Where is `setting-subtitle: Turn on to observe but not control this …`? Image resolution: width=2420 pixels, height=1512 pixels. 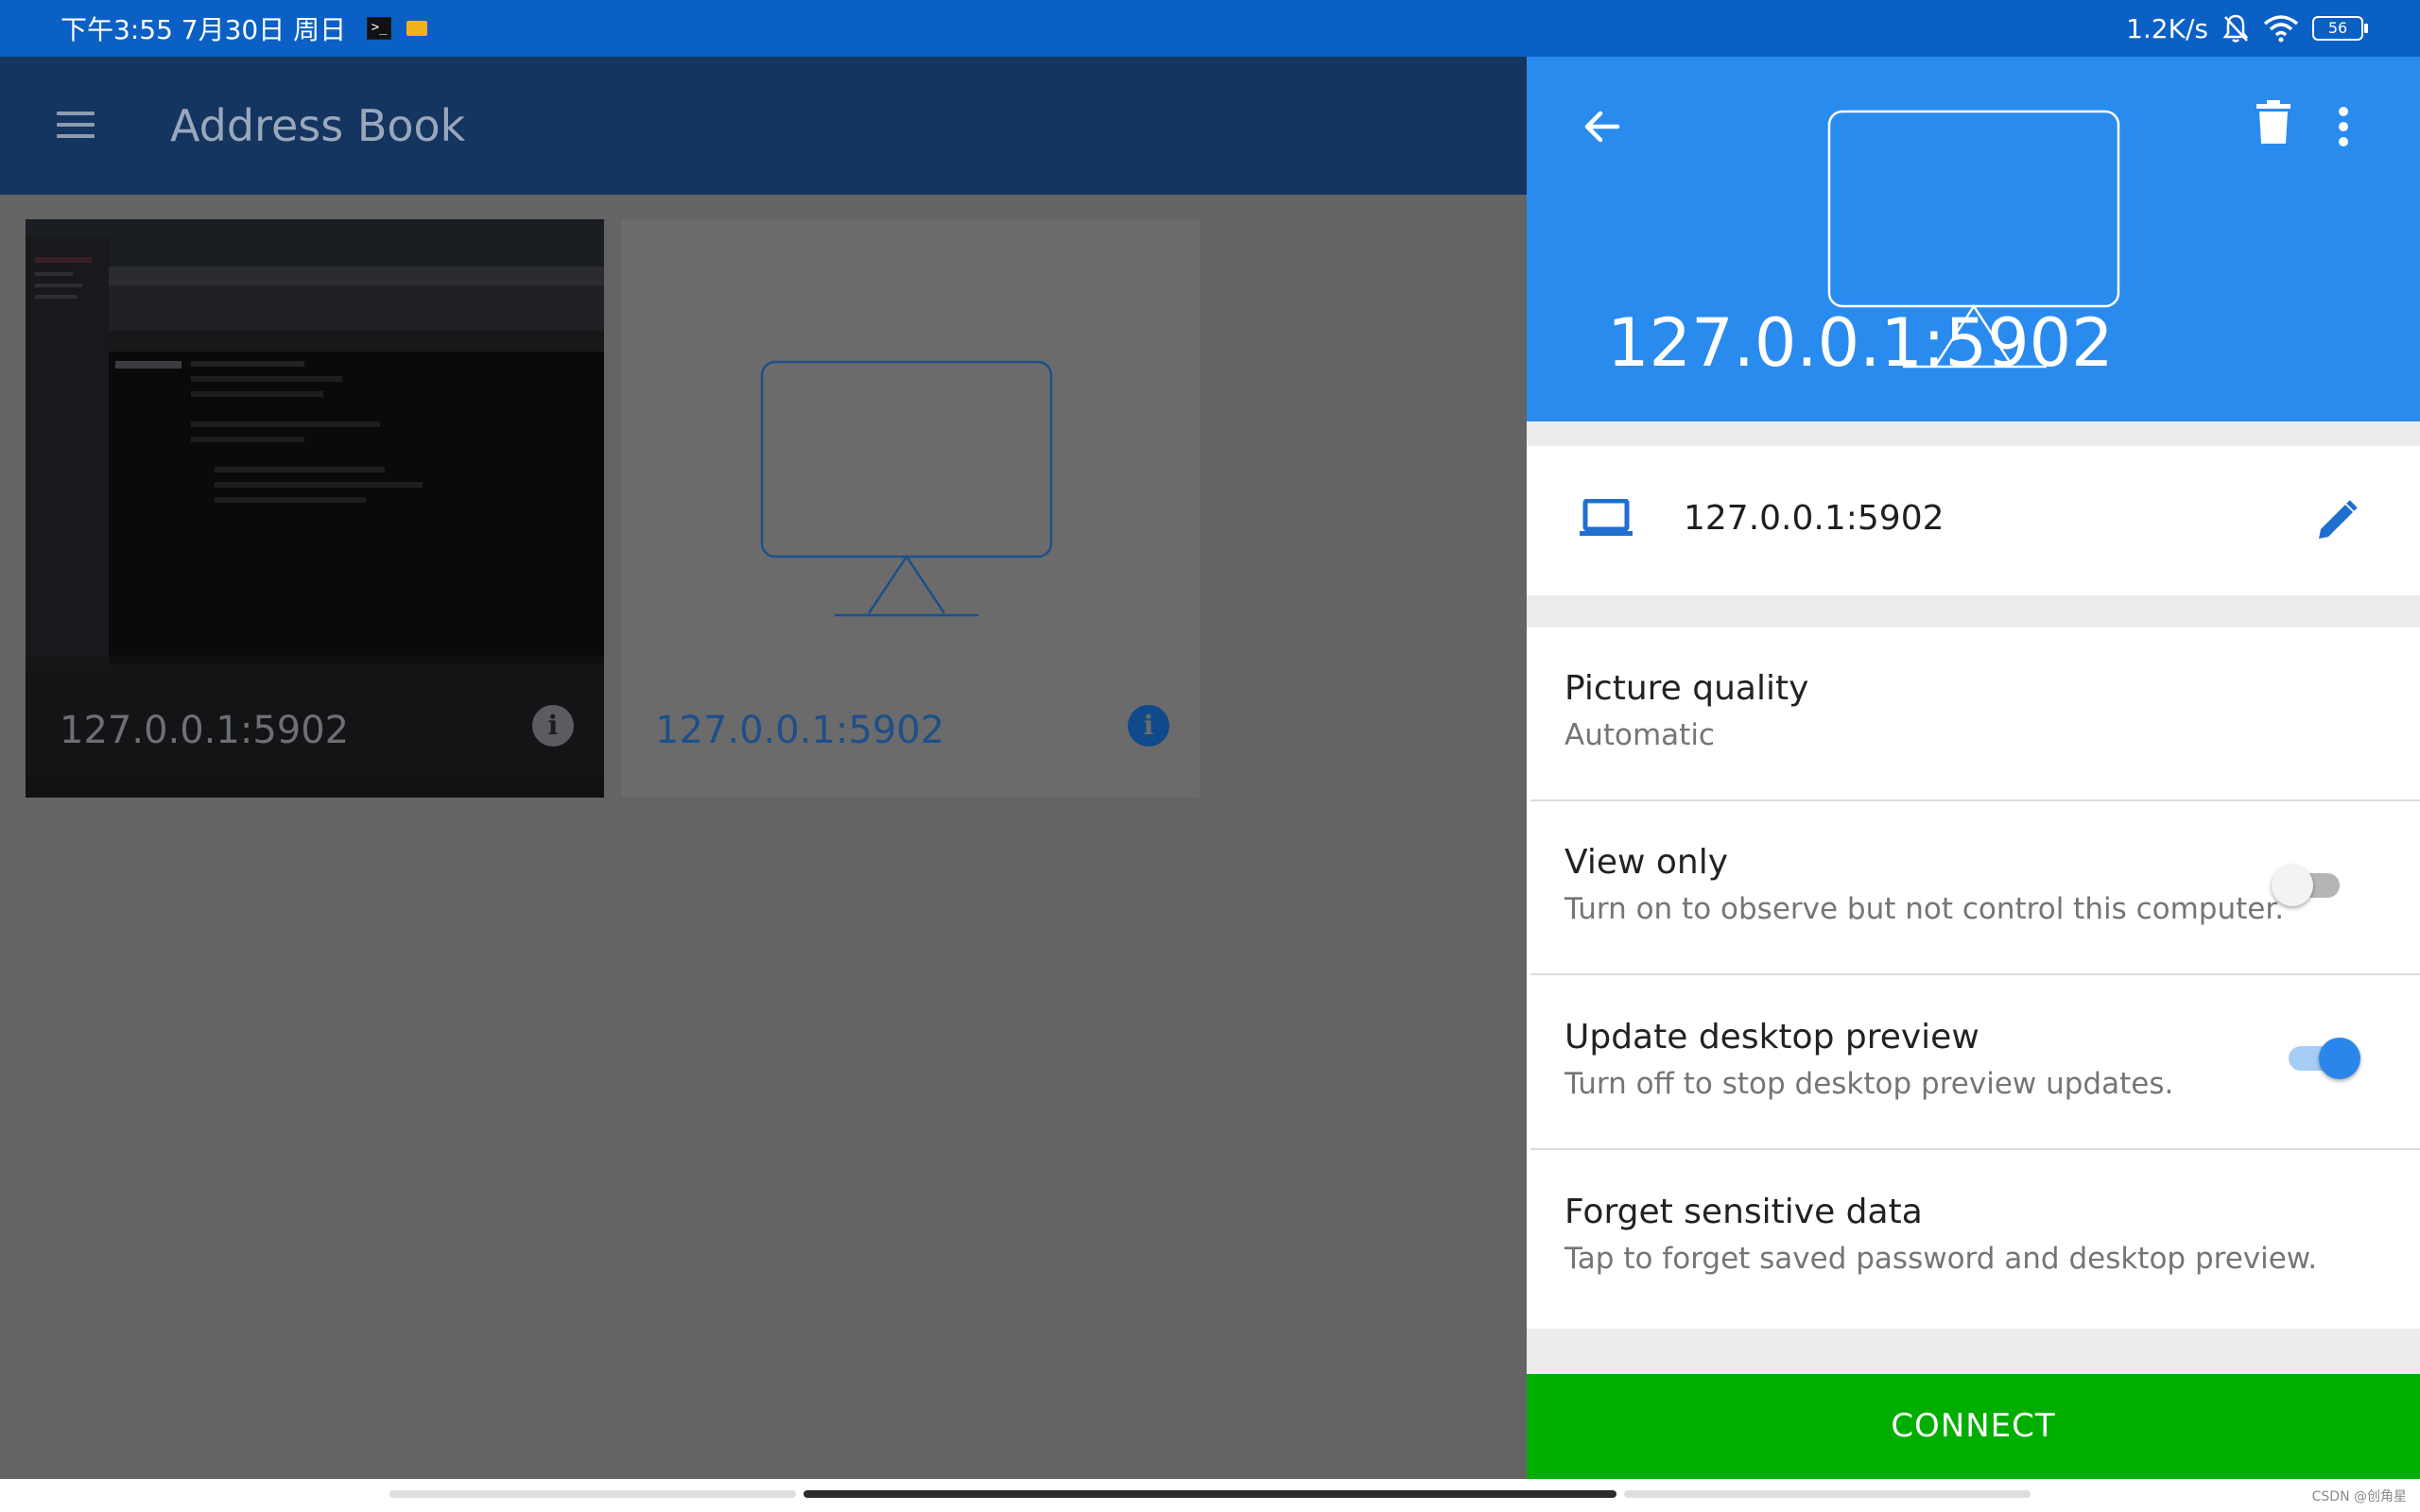 setting-subtitle: Turn on to observe but not control this … is located at coordinates (1924, 909).